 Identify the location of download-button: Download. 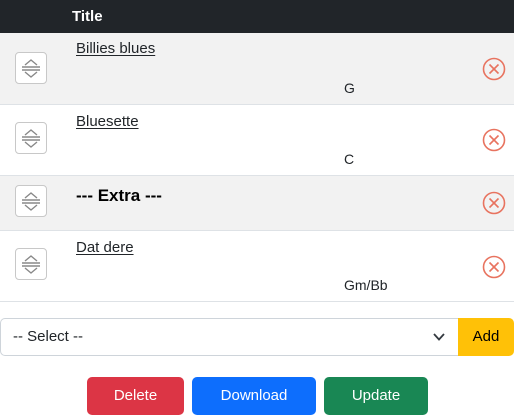
(254, 396).